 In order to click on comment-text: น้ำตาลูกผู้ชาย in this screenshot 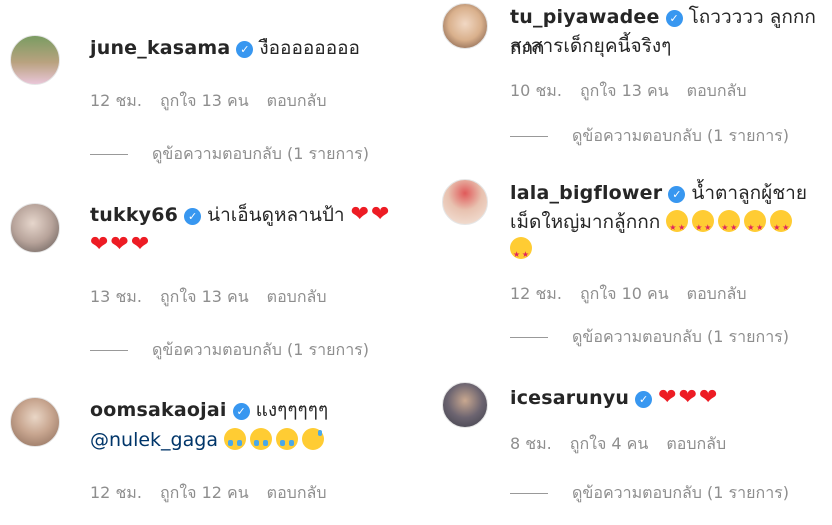, I will do `click(749, 193)`.